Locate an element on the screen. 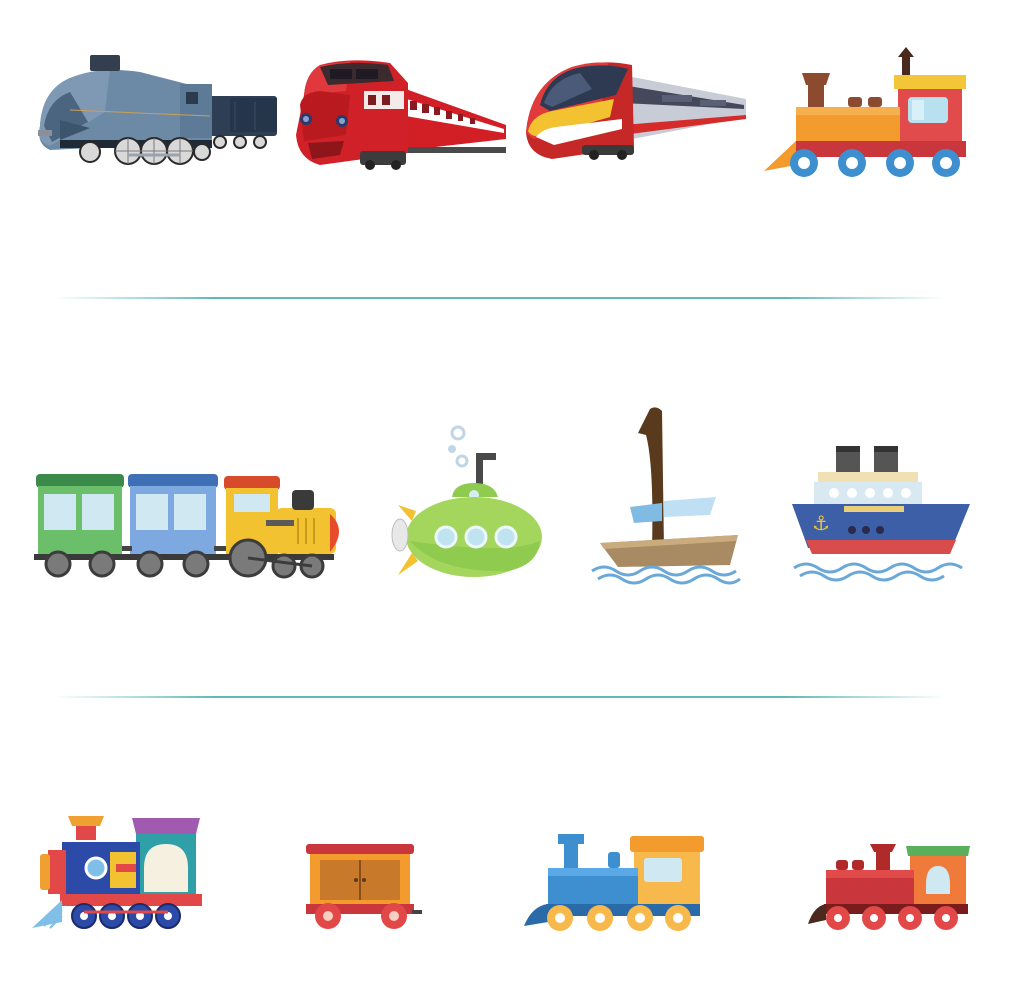  high-speed-train-icon is located at coordinates (637, 112).